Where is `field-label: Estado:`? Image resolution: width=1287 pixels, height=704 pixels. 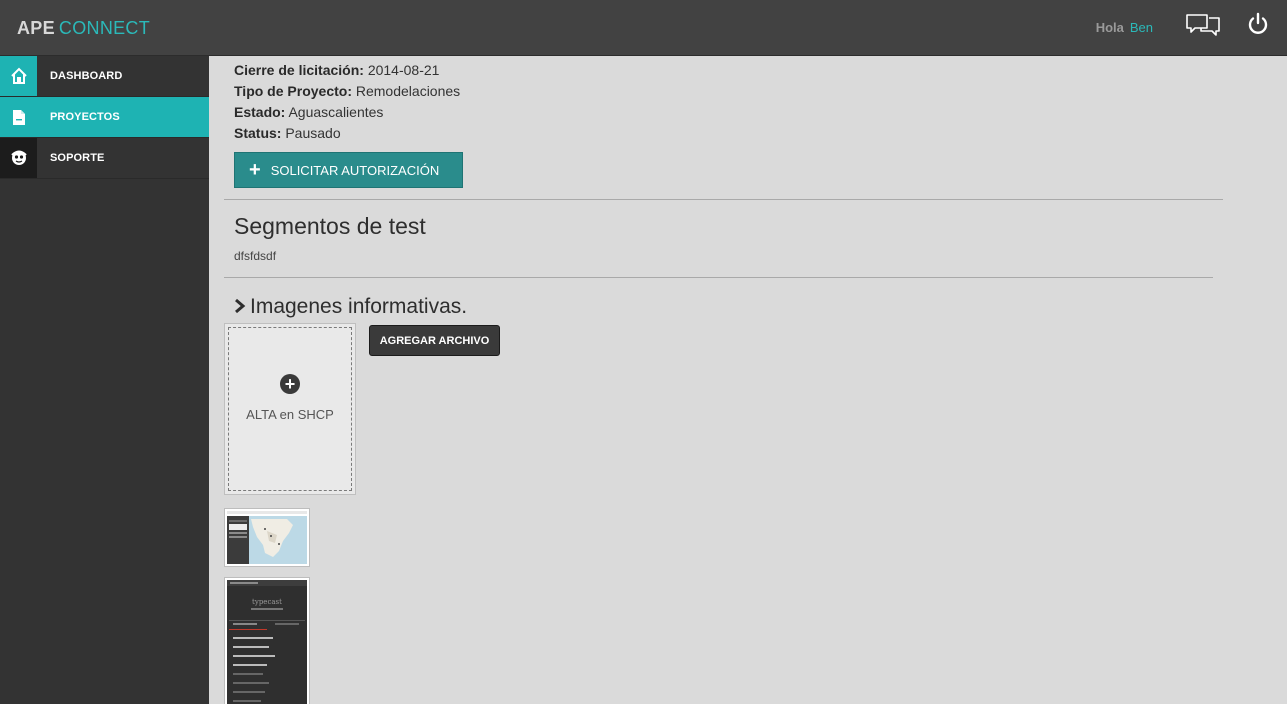
field-label: Estado: is located at coordinates (260, 112).